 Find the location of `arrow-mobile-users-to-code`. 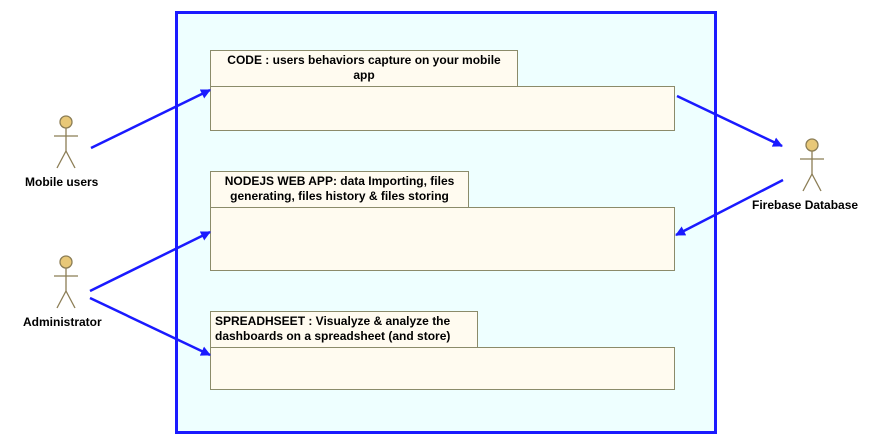

arrow-mobile-users-to-code is located at coordinates (150, 119).